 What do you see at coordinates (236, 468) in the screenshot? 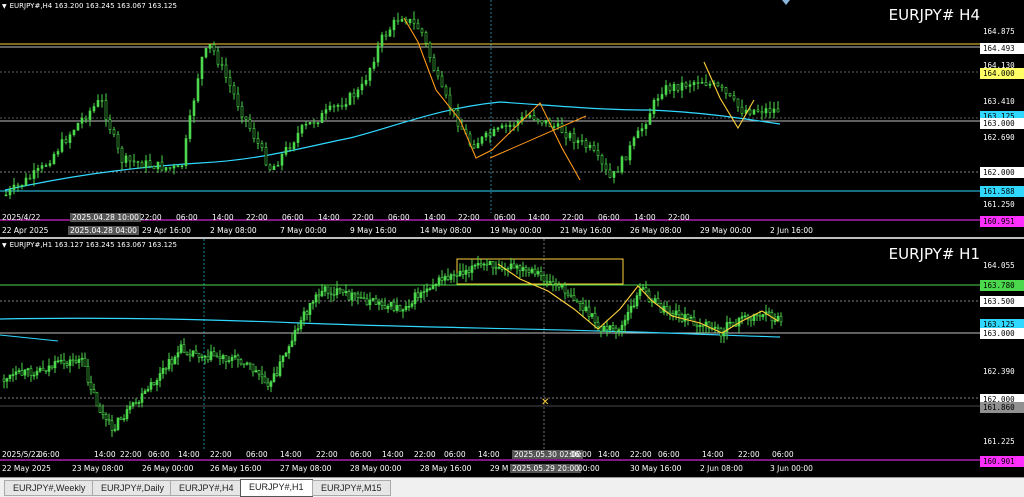
I see `time-tick-label: 26 May 16:00` at bounding box center [236, 468].